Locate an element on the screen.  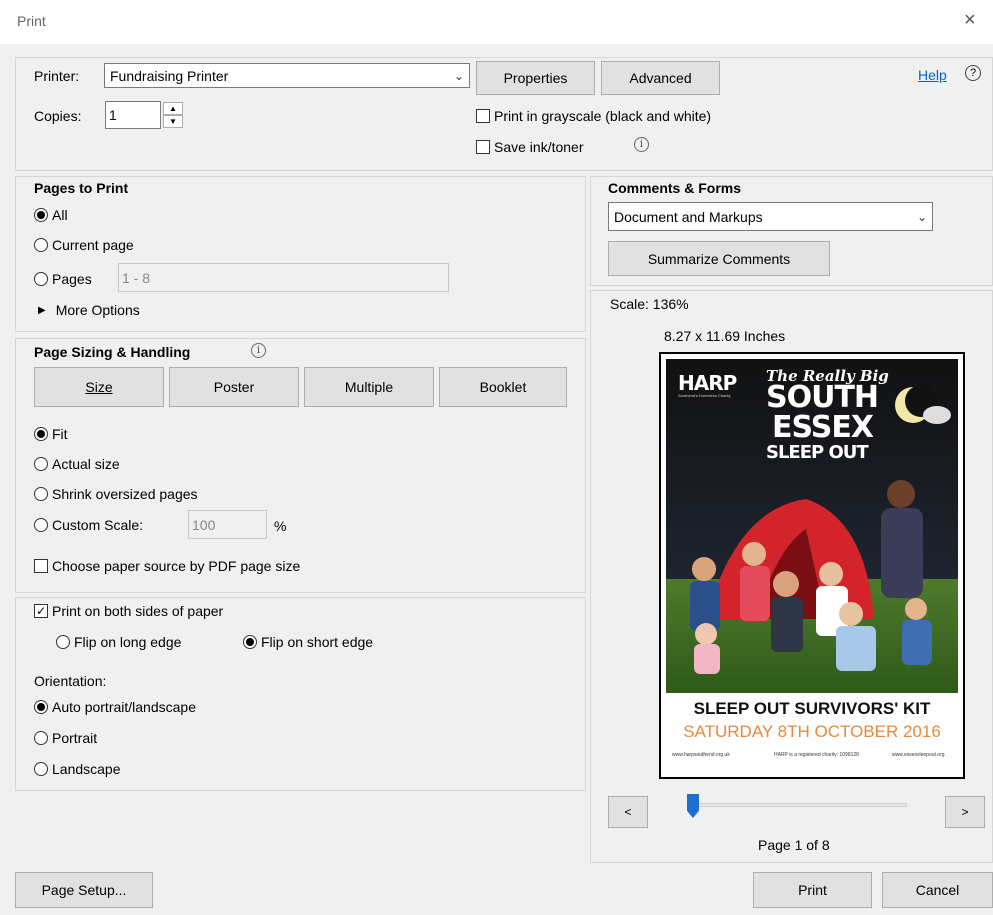
poster-footer-mid: HARP is a registered charity: 1098128 is located at coordinates (816, 755).